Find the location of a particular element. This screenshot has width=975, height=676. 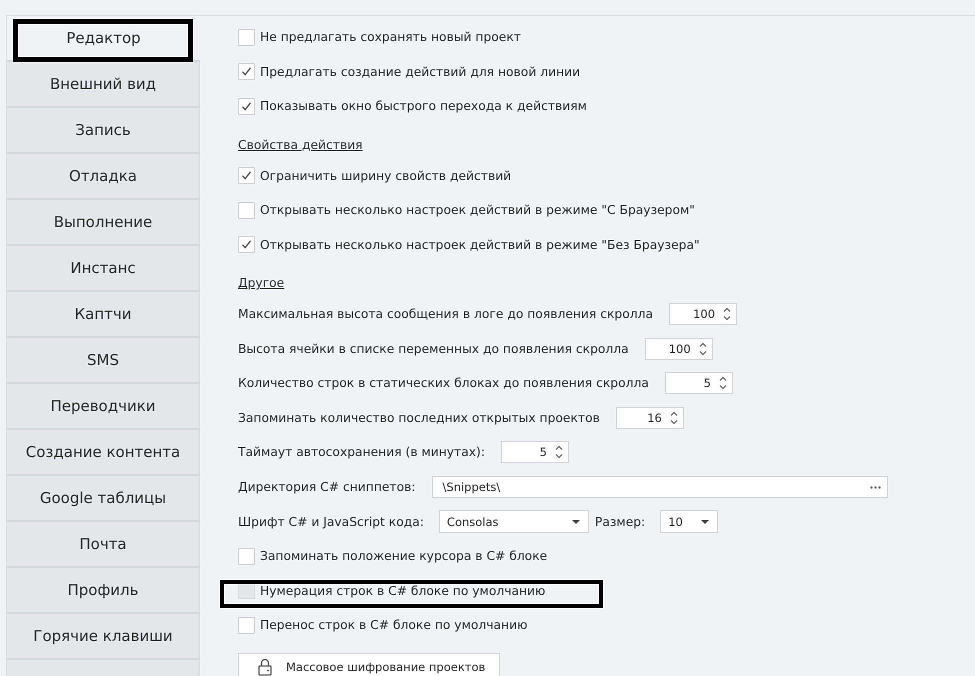

setting-label: Высота ячейки в списке переменных до появления скролла is located at coordinates (433, 349).